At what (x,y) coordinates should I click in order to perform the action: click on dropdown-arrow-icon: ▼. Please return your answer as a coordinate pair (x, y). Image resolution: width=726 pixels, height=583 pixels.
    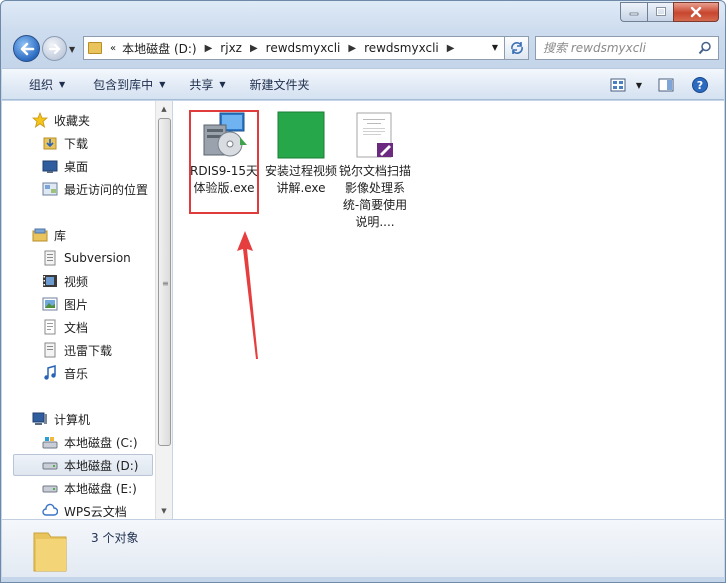
    Looking at the image, I should click on (62, 84).